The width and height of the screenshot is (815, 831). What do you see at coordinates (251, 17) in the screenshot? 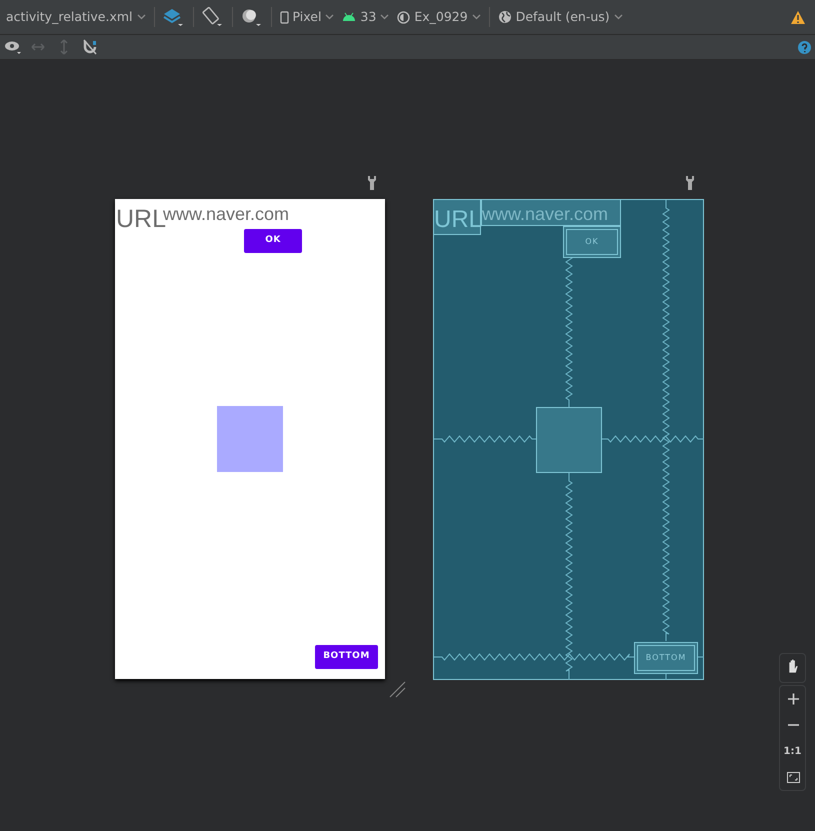
I see `night-mode-icon` at bounding box center [251, 17].